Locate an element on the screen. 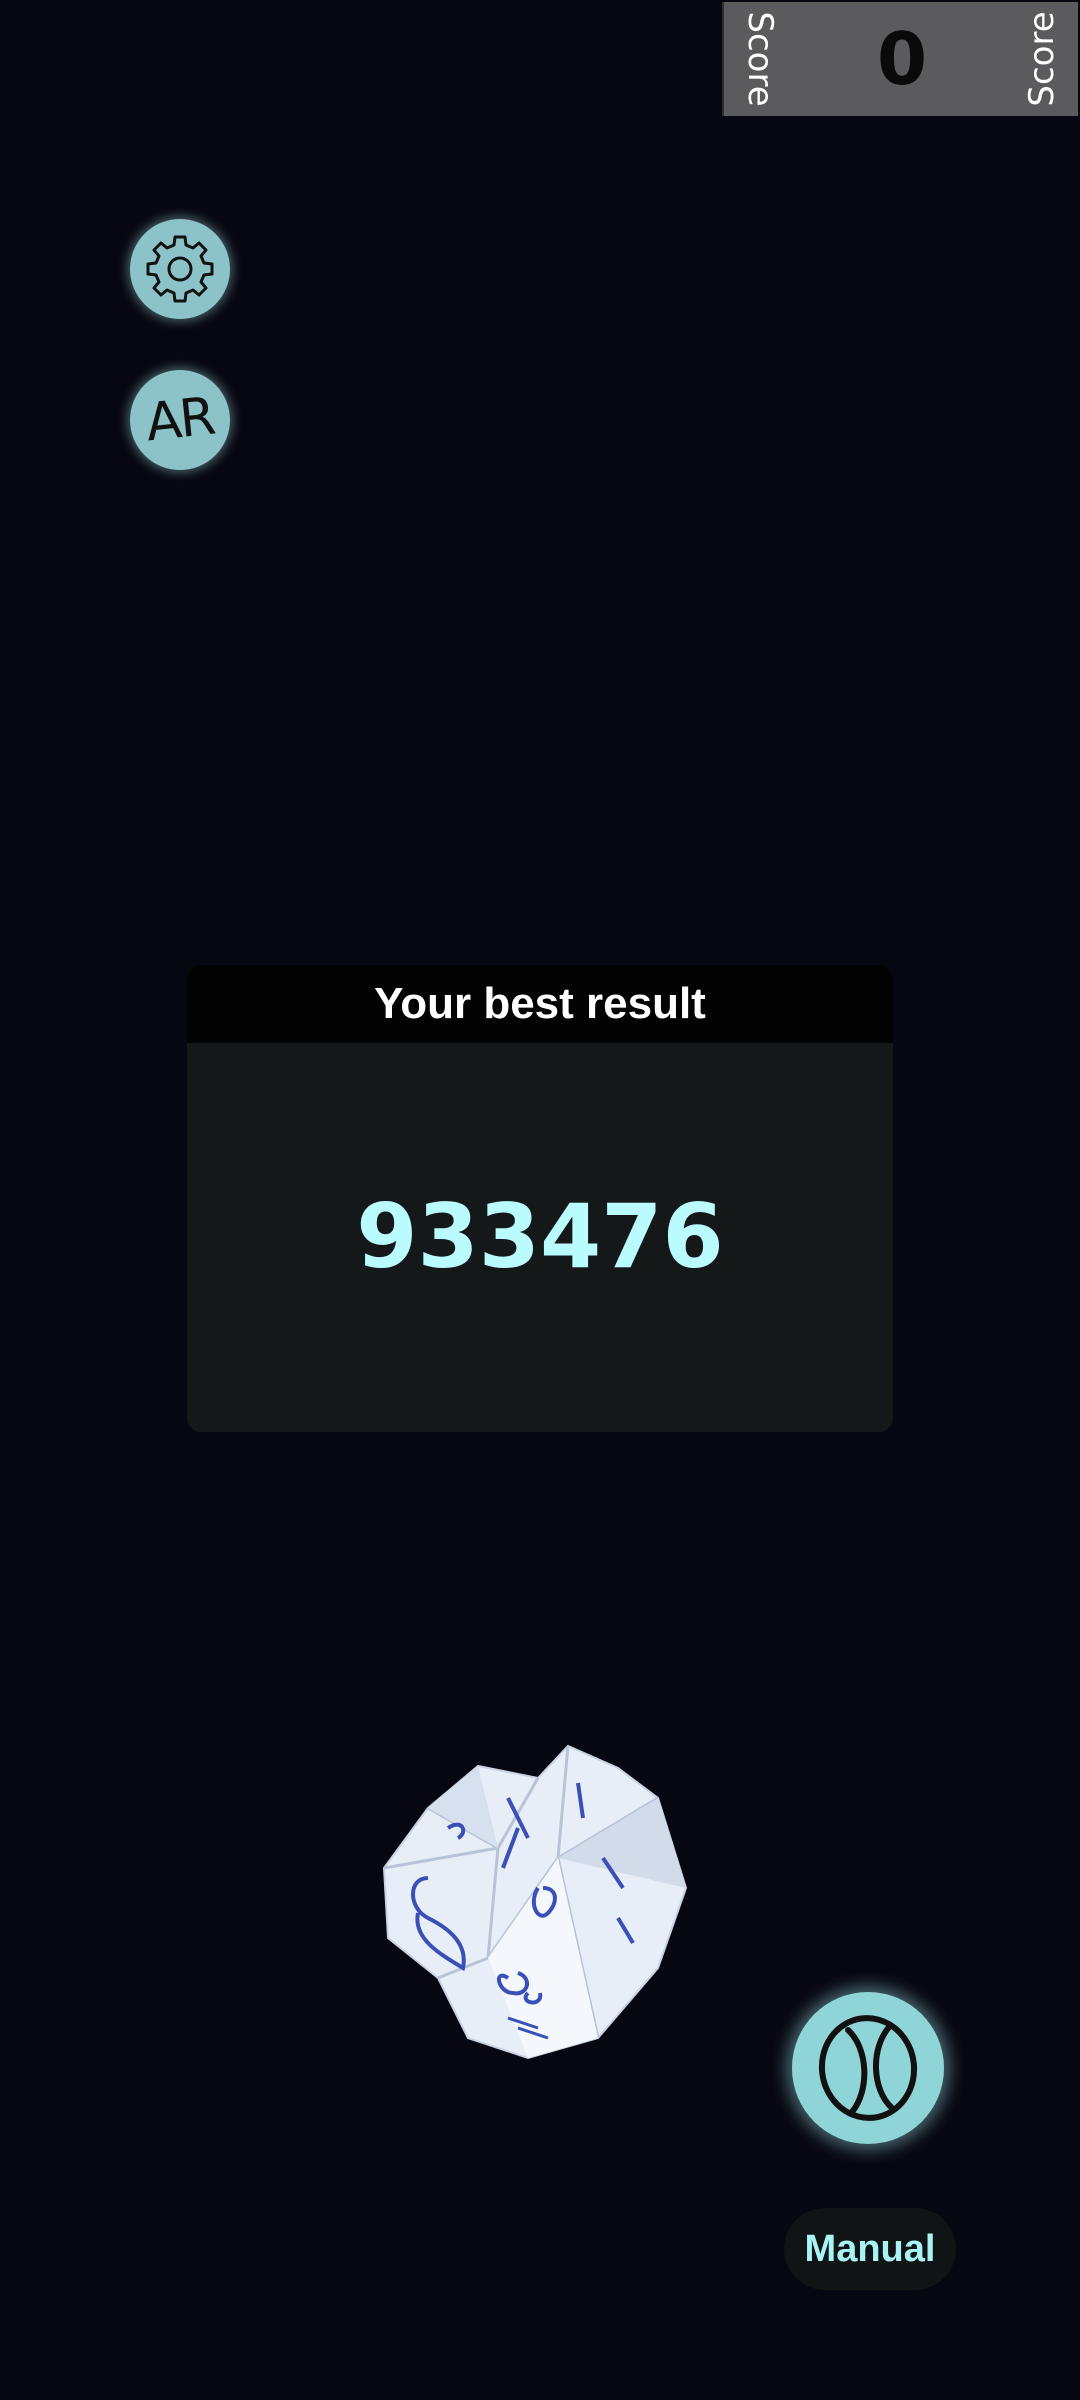  score-panel: Score 0 Score is located at coordinates (900, 59).